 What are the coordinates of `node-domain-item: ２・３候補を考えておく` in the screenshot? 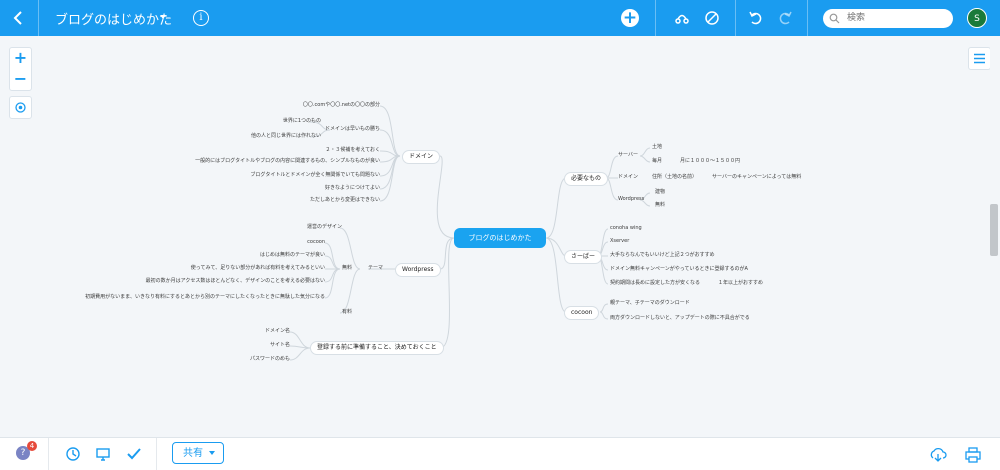 It's located at (352, 150).